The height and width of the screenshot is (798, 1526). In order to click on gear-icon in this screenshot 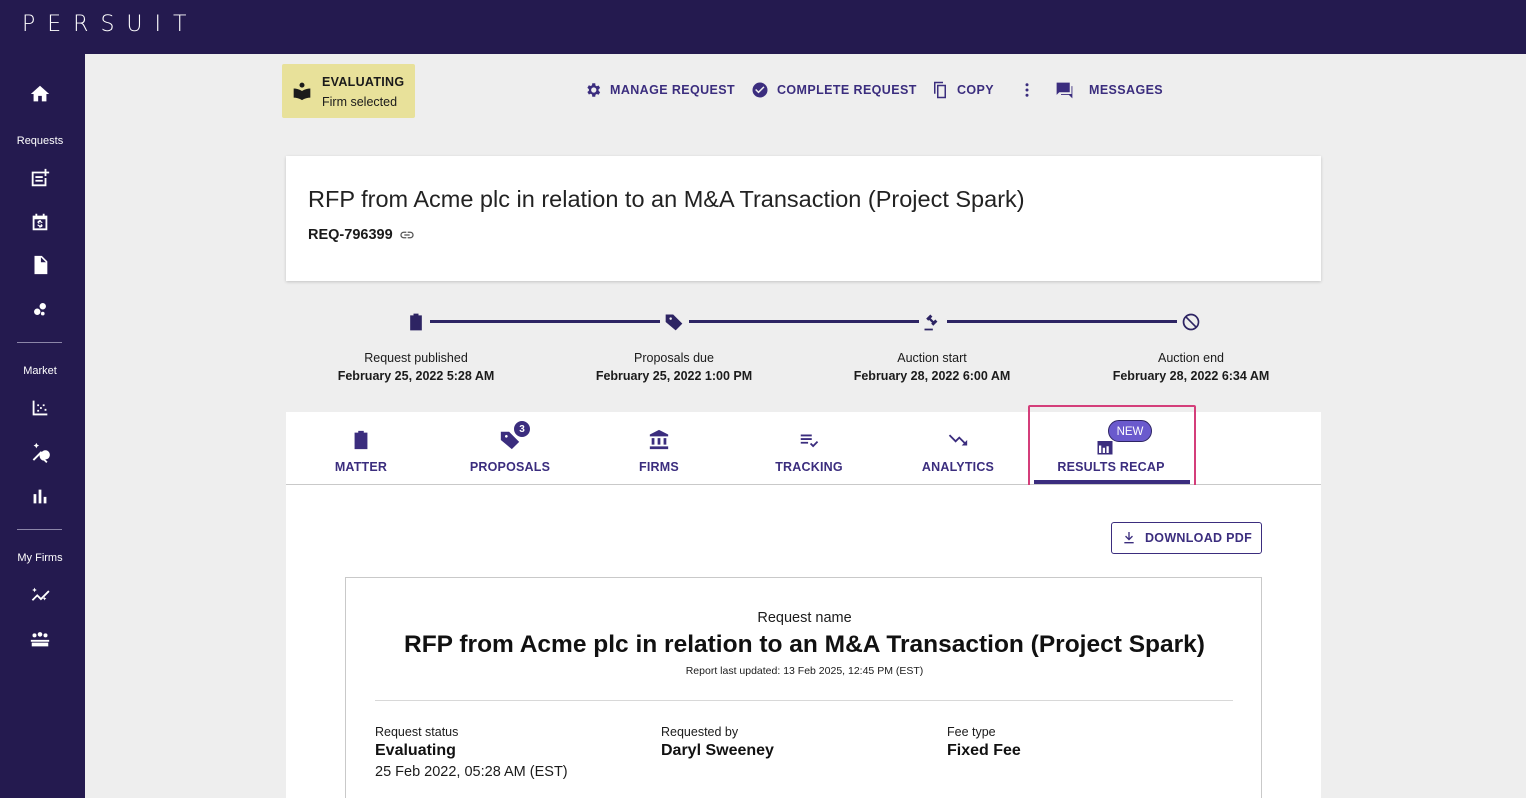, I will do `click(594, 90)`.